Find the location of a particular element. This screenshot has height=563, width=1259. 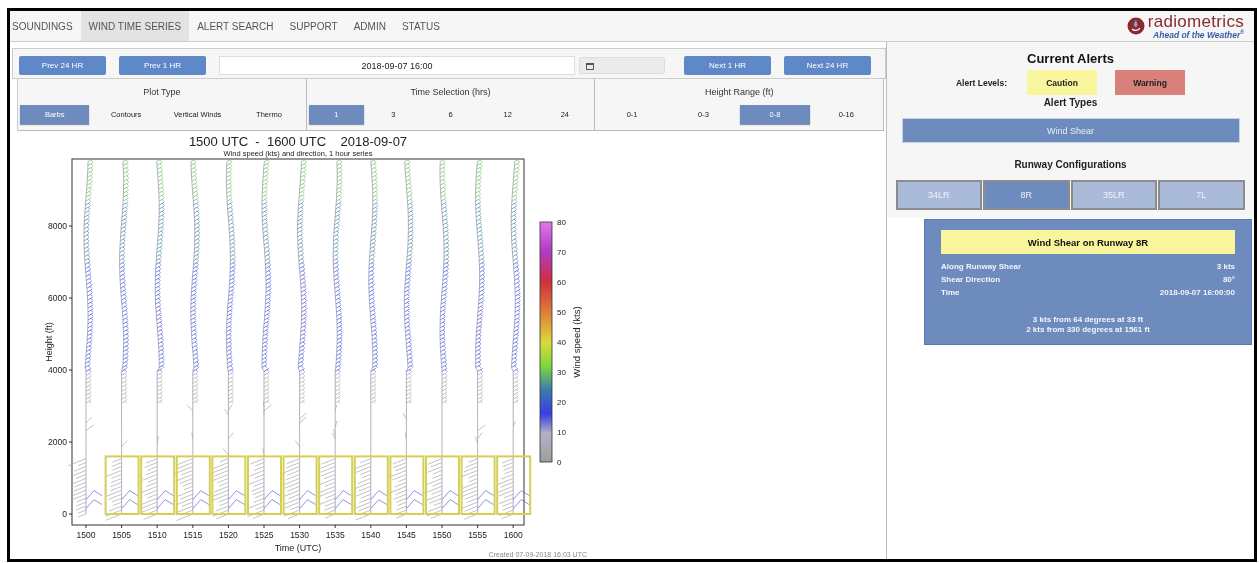

datetime-field: 2018-09-07 16:00 is located at coordinates (397, 65).